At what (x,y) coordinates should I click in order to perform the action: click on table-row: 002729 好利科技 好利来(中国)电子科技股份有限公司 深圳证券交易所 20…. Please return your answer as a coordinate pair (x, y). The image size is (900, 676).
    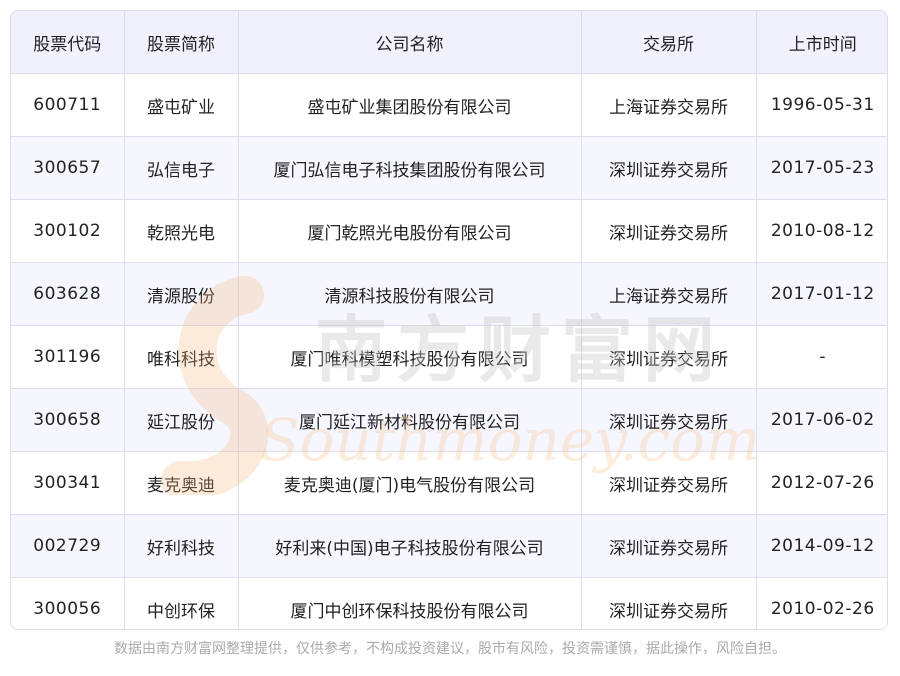
    Looking at the image, I should click on (449, 546).